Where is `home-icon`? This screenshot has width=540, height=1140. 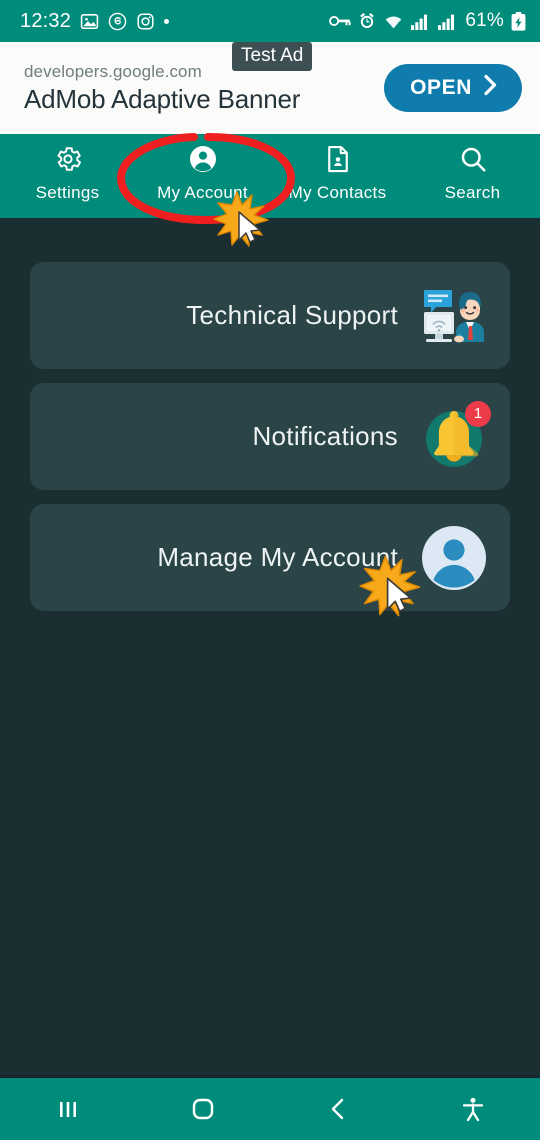
home-icon is located at coordinates (202, 1109).